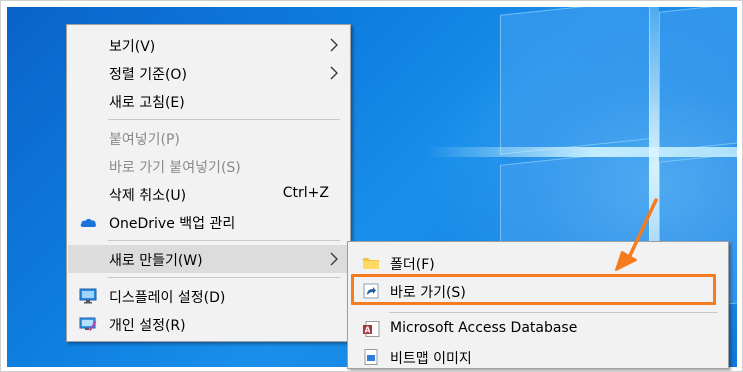  I want to click on personalize-icon, so click(88, 324).